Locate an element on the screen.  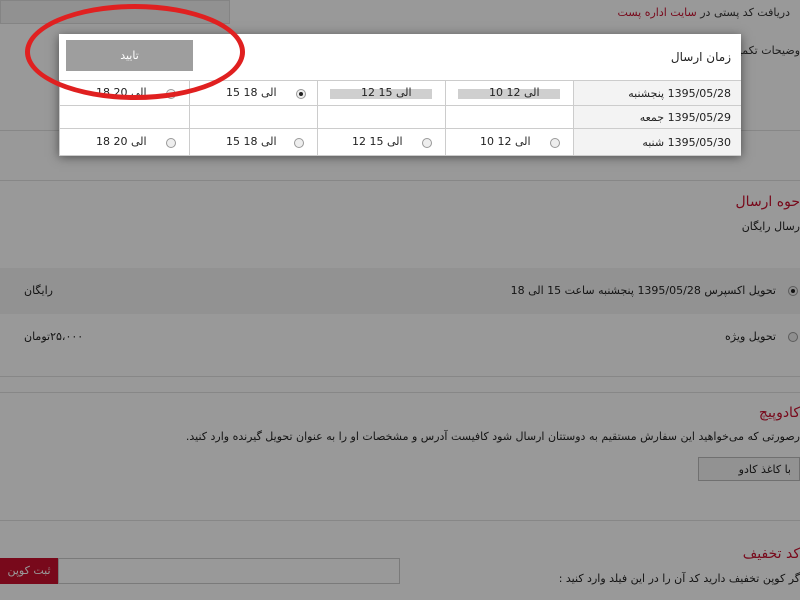
modal-title: زمان ارسال is located at coordinates (700, 57).